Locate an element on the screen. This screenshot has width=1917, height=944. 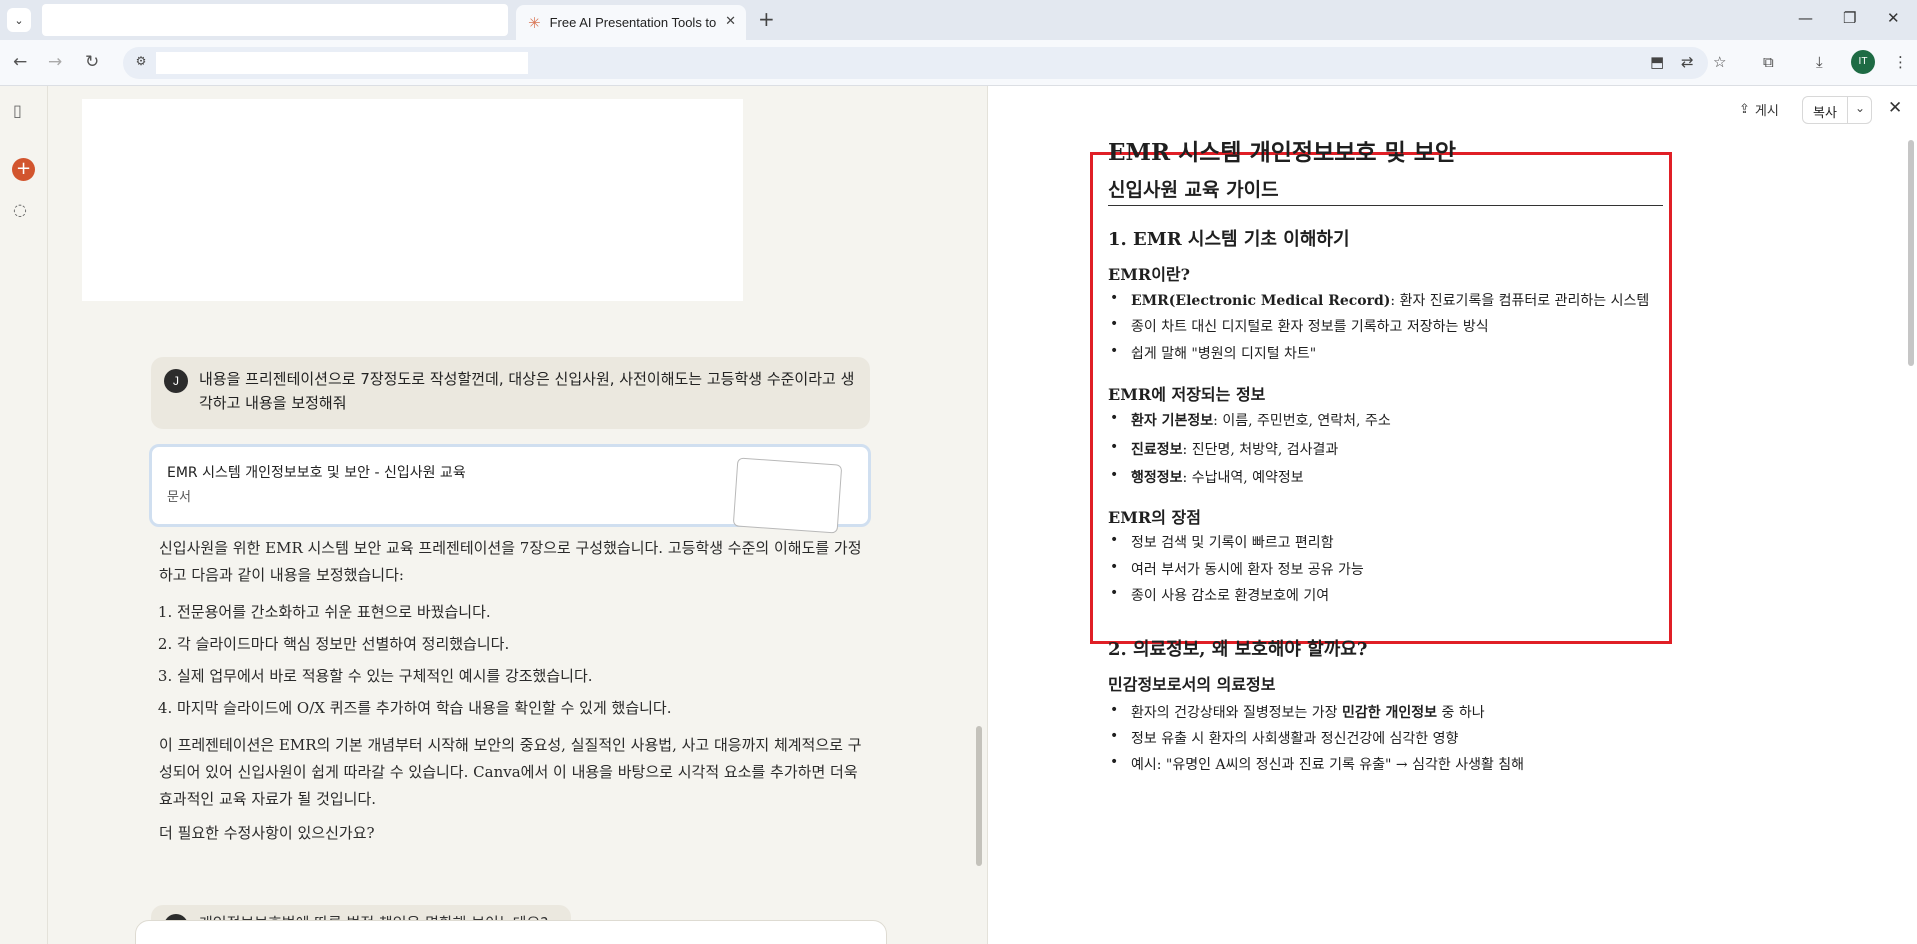
list-item-text: 예시: "유명인 A씨의 정신과 진료 기록 유출" → 심각한 사생활 침해 is located at coordinates (1328, 765).